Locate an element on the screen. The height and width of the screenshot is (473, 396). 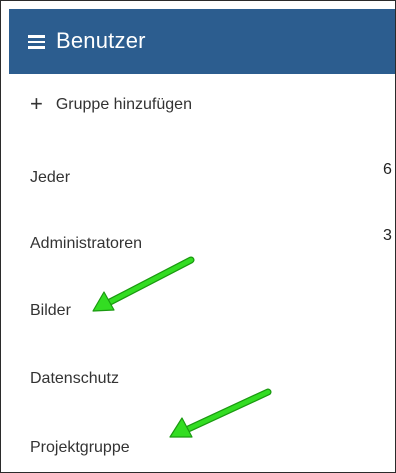
group-label: Jeder is located at coordinates (50, 177).